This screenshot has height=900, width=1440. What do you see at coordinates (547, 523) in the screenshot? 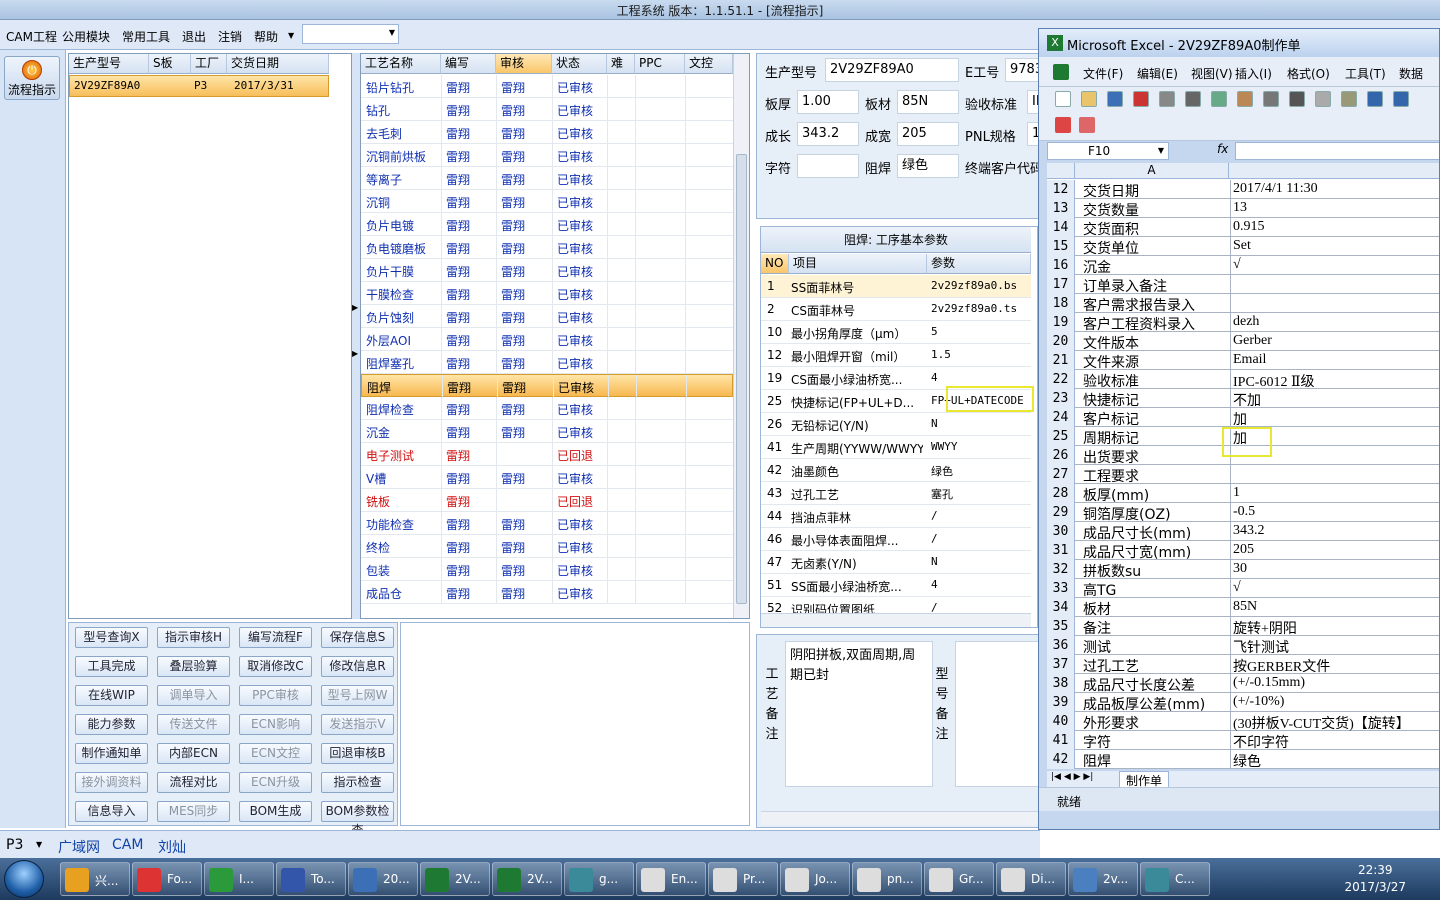
I see `process-row: 功能检查 雷翔 雷翔 已审核` at bounding box center [547, 523].